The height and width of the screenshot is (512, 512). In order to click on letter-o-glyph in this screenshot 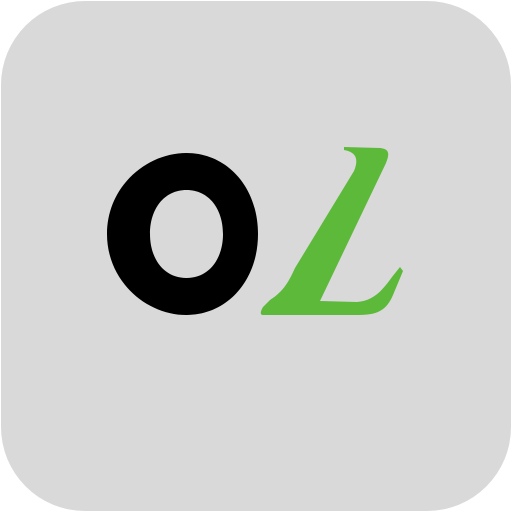, I will do `click(182, 234)`.